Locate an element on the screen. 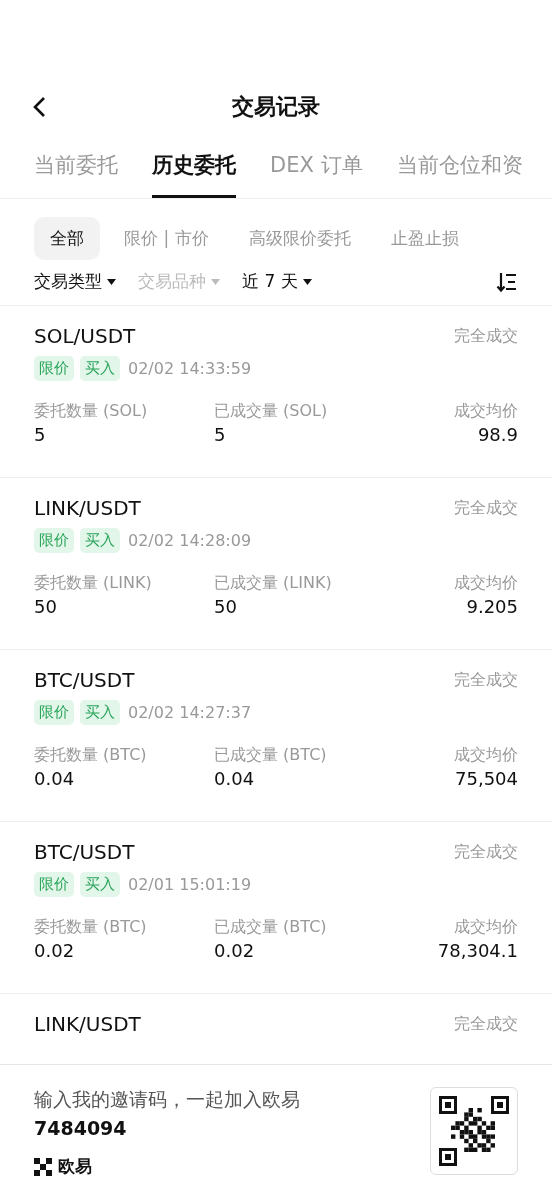 This screenshot has height=1200, width=552. order-time: 02/02 14:28:09 is located at coordinates (190, 540).